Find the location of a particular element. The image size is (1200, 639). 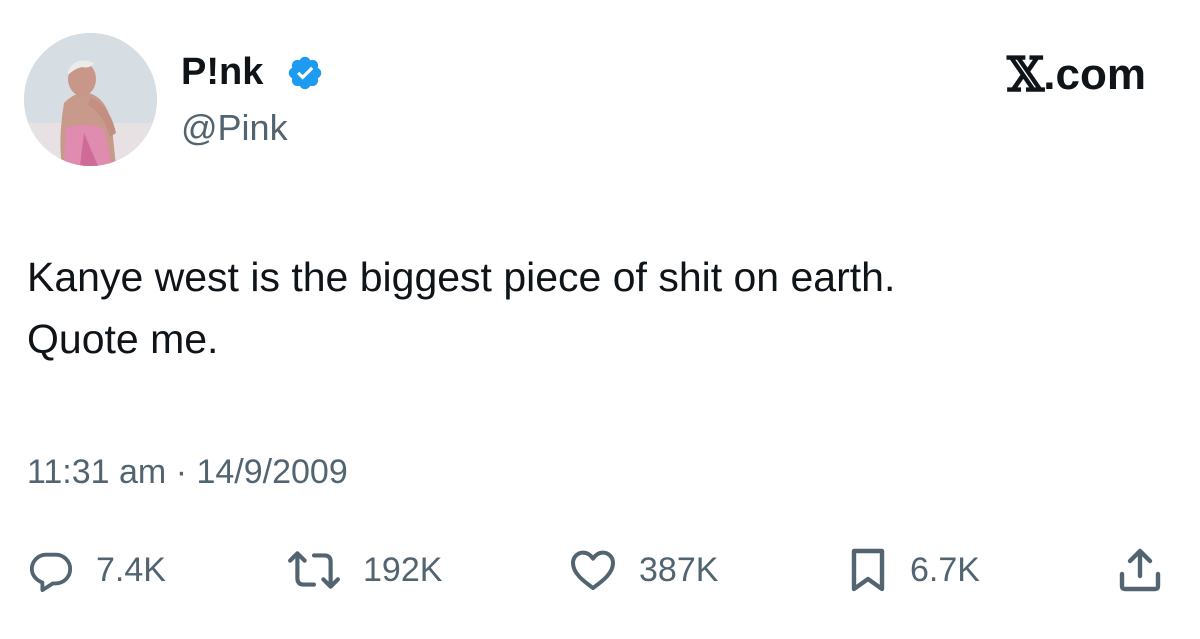

avatar-photo is located at coordinates (90, 99).